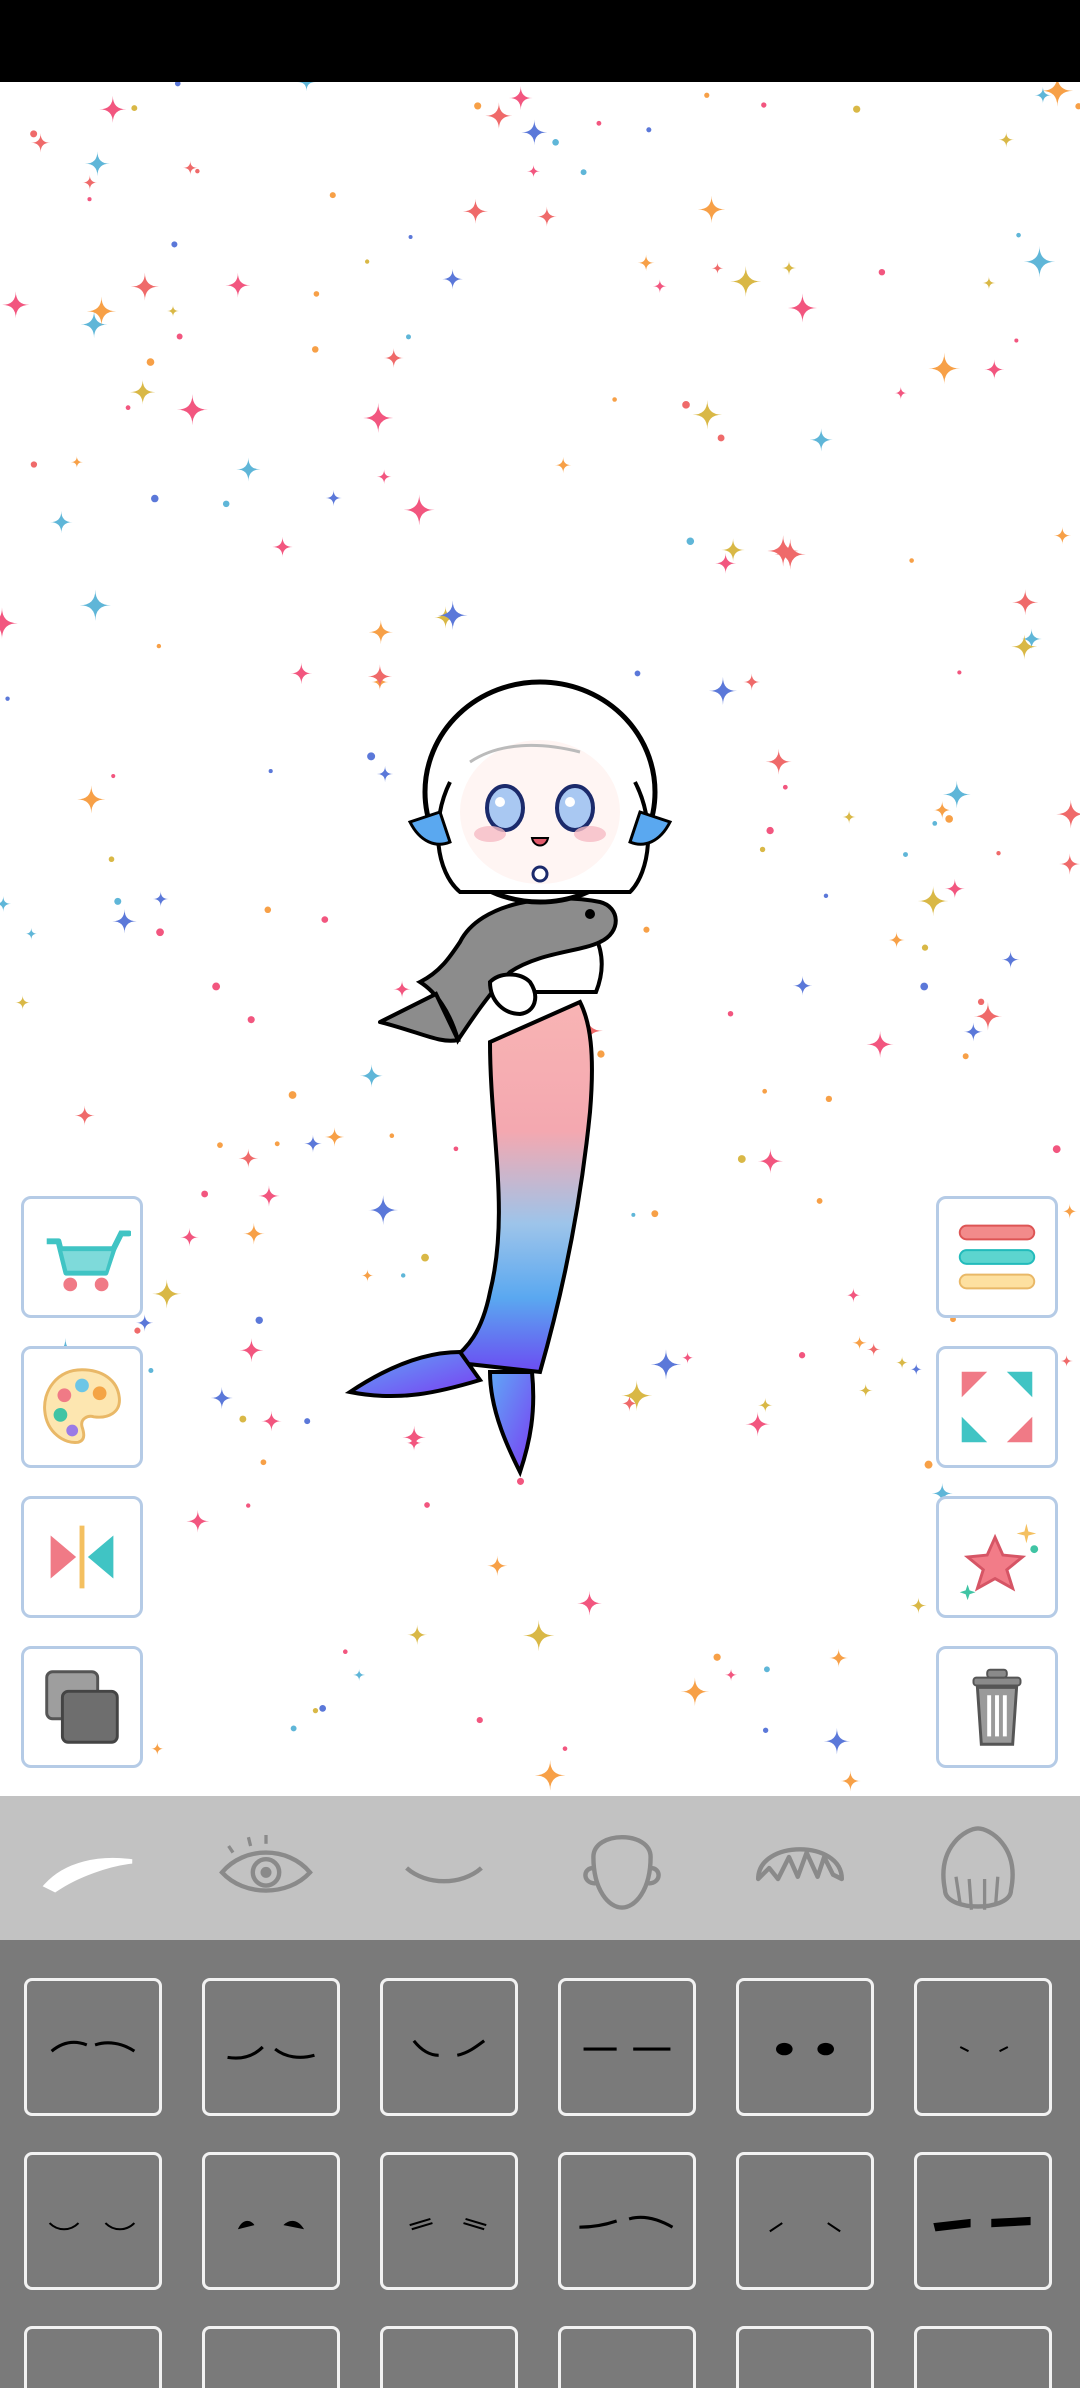 This screenshot has height=2388, width=1080. Describe the element at coordinates (93, 2221) in the screenshot. I see `eyebrow-option-low-curved` at that location.